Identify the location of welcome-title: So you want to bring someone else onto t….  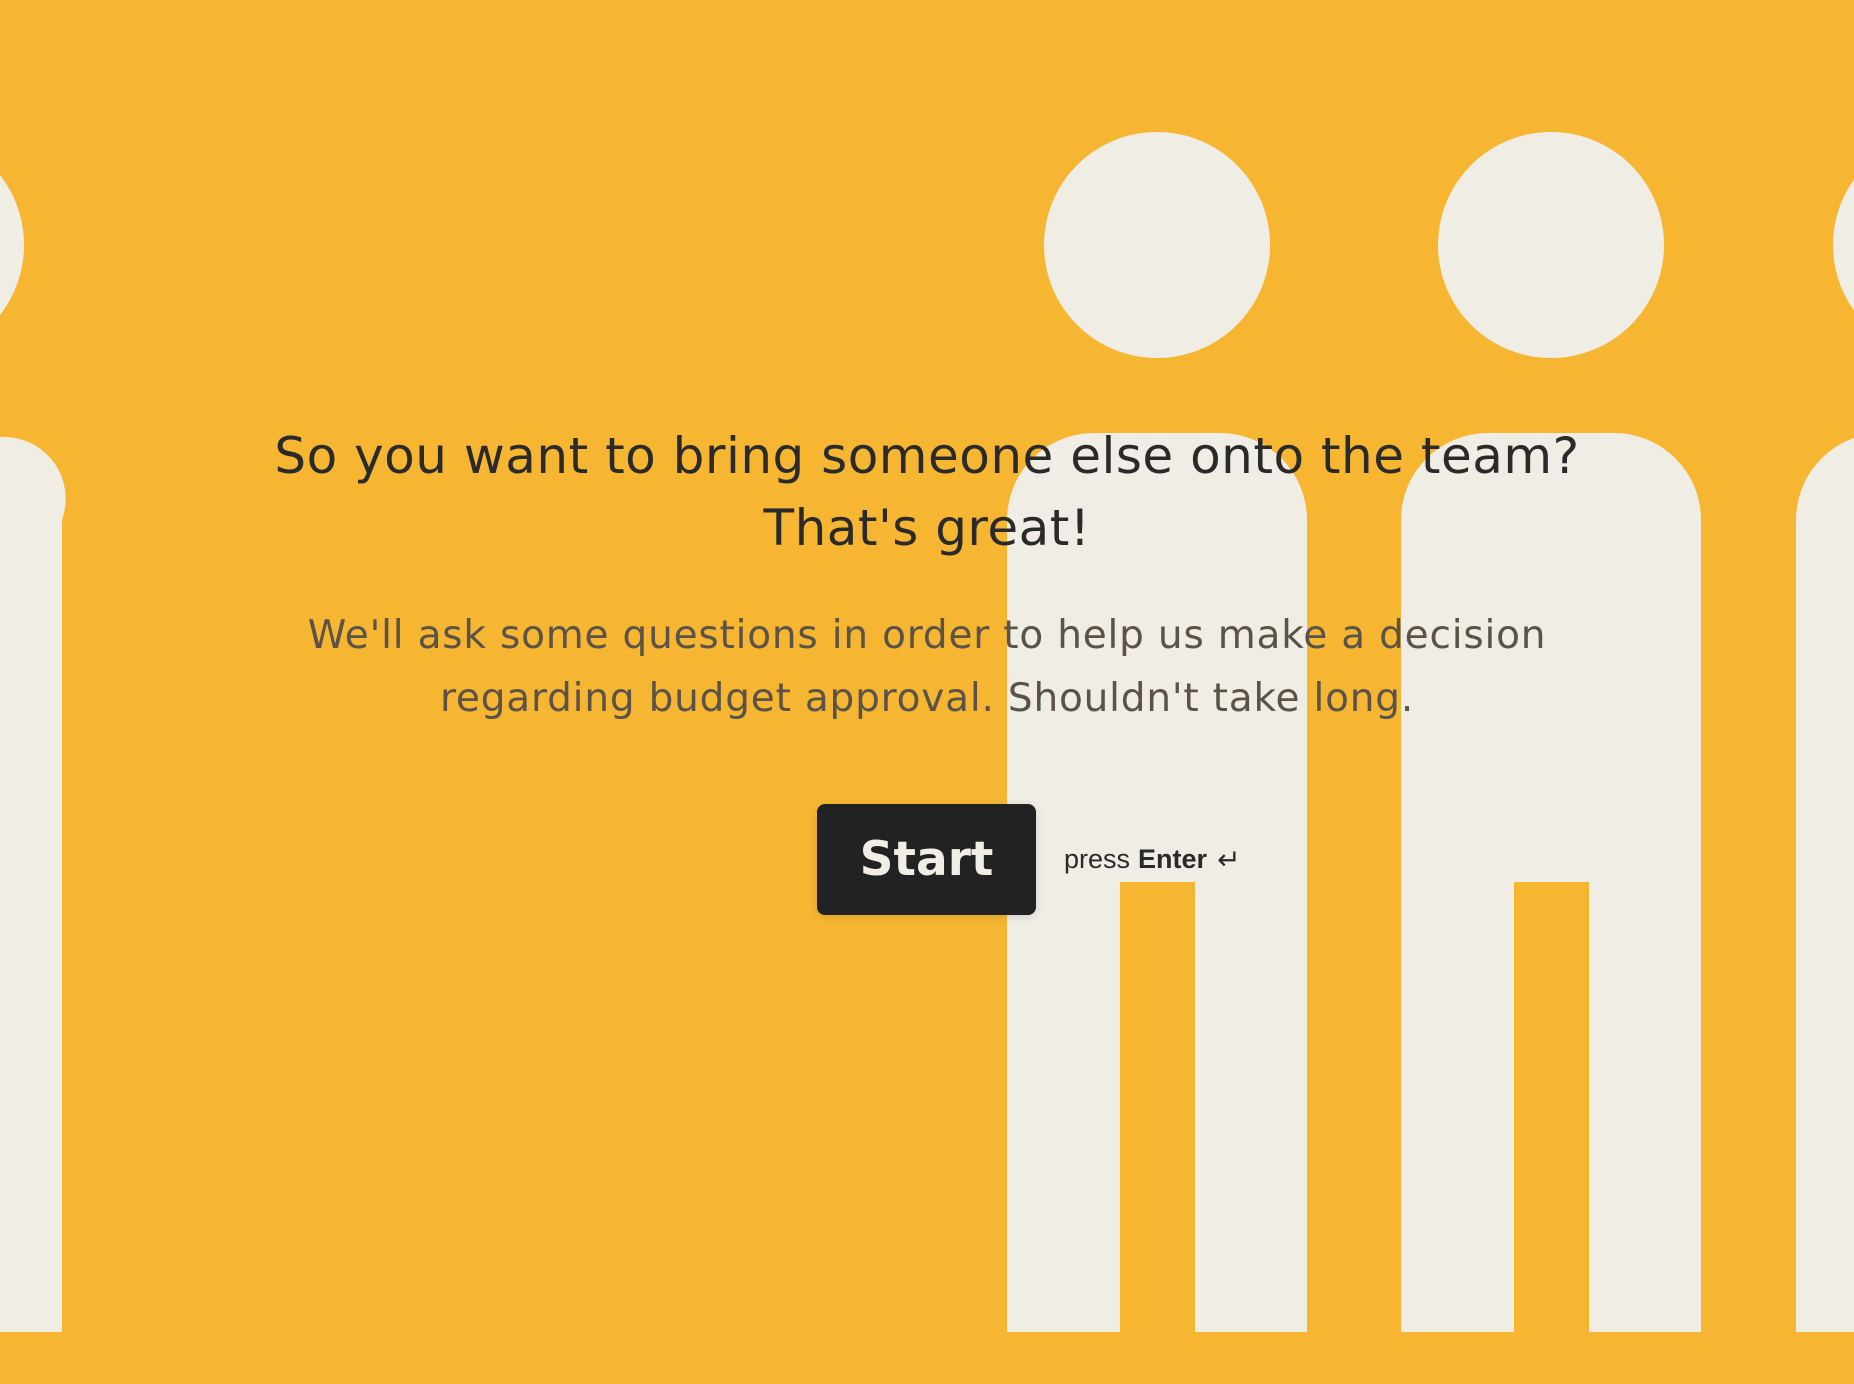
(927, 492).